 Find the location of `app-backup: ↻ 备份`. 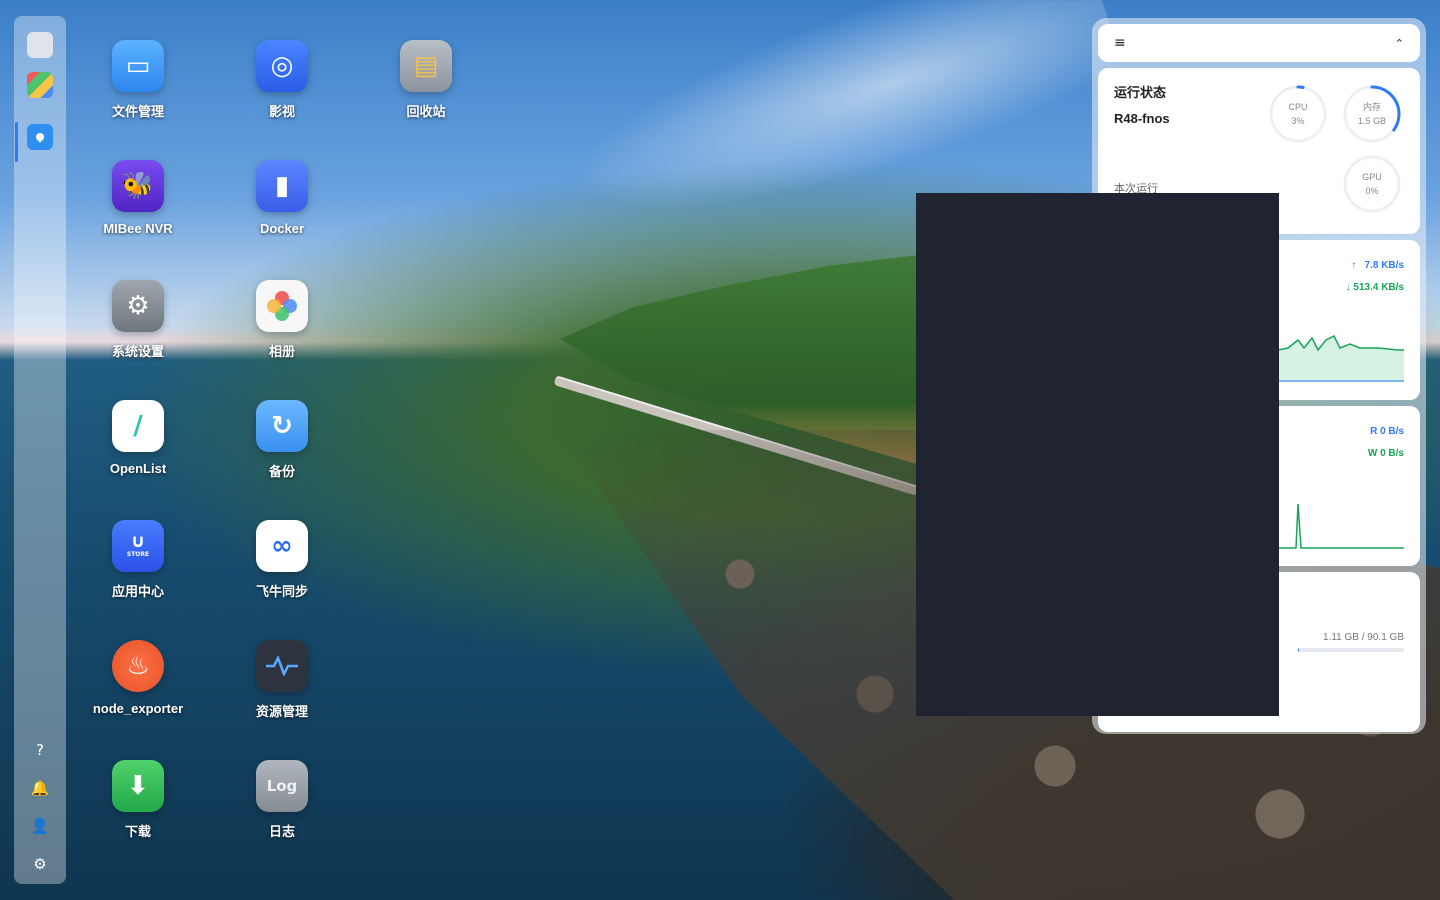

app-backup: ↻ 备份 is located at coordinates (282, 440).